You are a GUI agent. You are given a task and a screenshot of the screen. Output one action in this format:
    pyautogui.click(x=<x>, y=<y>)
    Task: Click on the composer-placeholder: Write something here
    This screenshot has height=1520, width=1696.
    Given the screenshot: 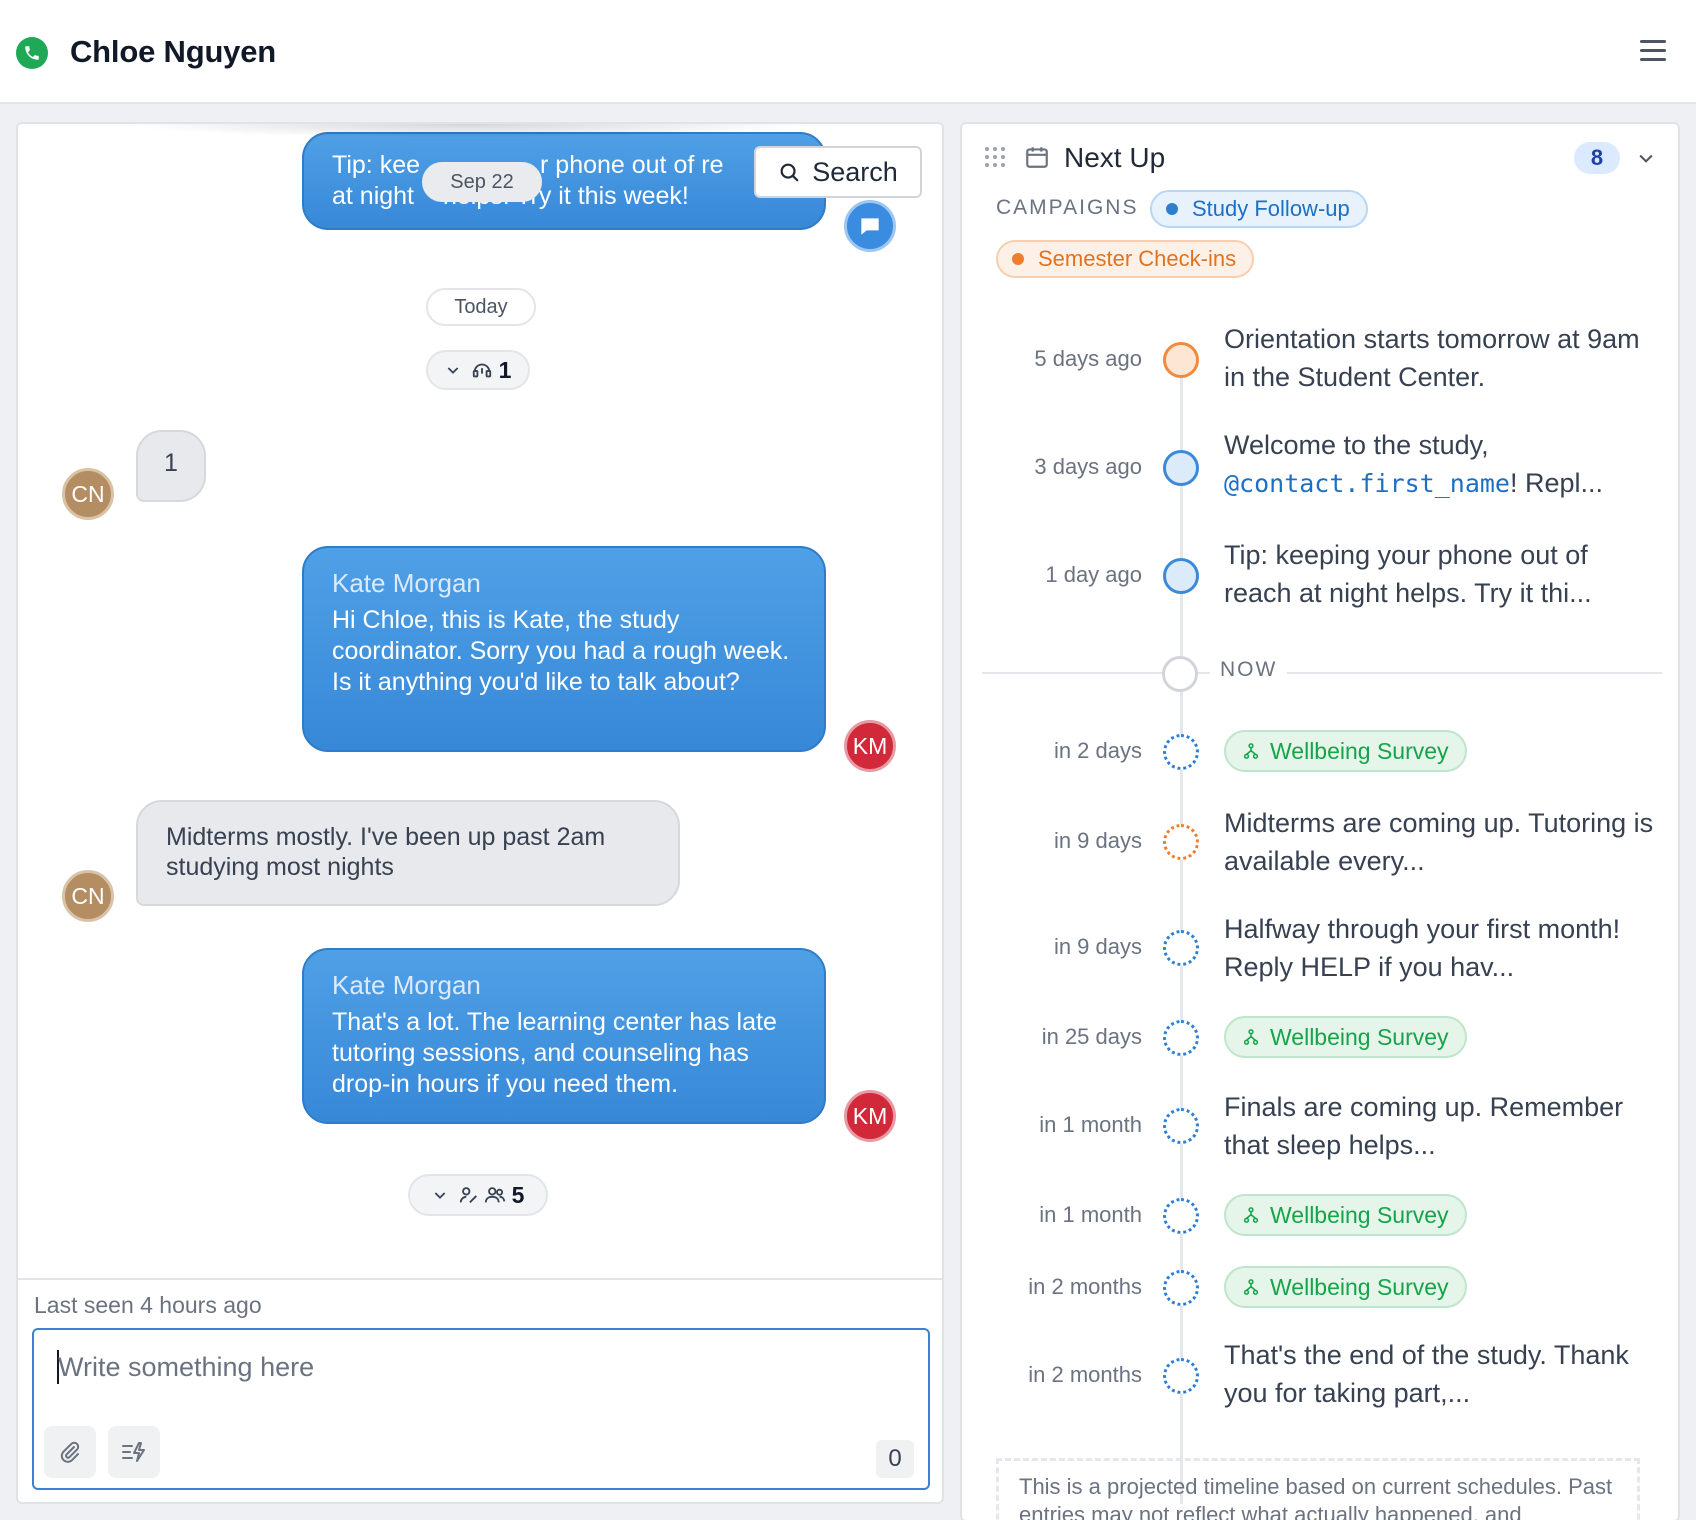 What is the action you would take?
    pyautogui.click(x=186, y=1367)
    